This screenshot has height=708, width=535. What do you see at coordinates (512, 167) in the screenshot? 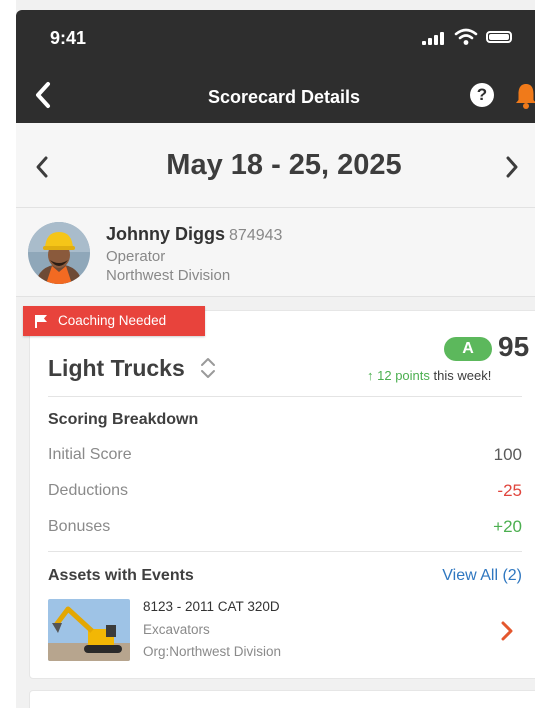
I see `next-week-icon` at bounding box center [512, 167].